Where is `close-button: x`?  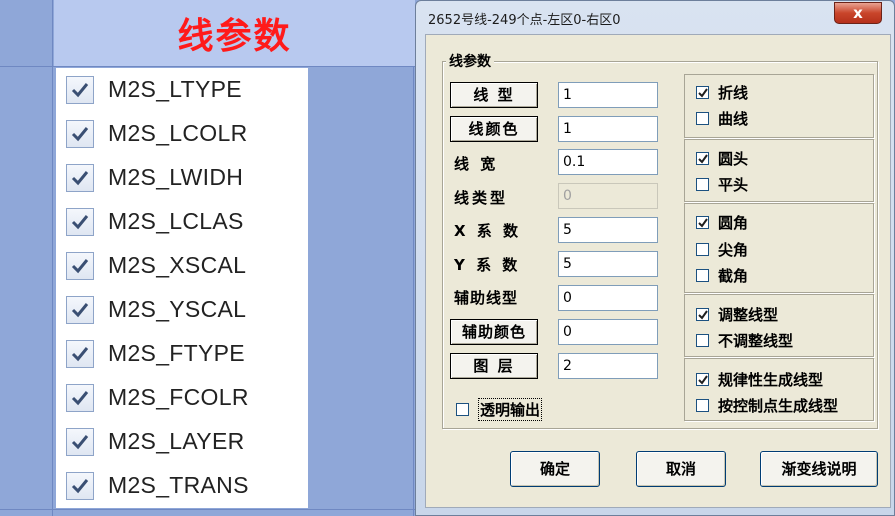
close-button: x is located at coordinates (858, 13).